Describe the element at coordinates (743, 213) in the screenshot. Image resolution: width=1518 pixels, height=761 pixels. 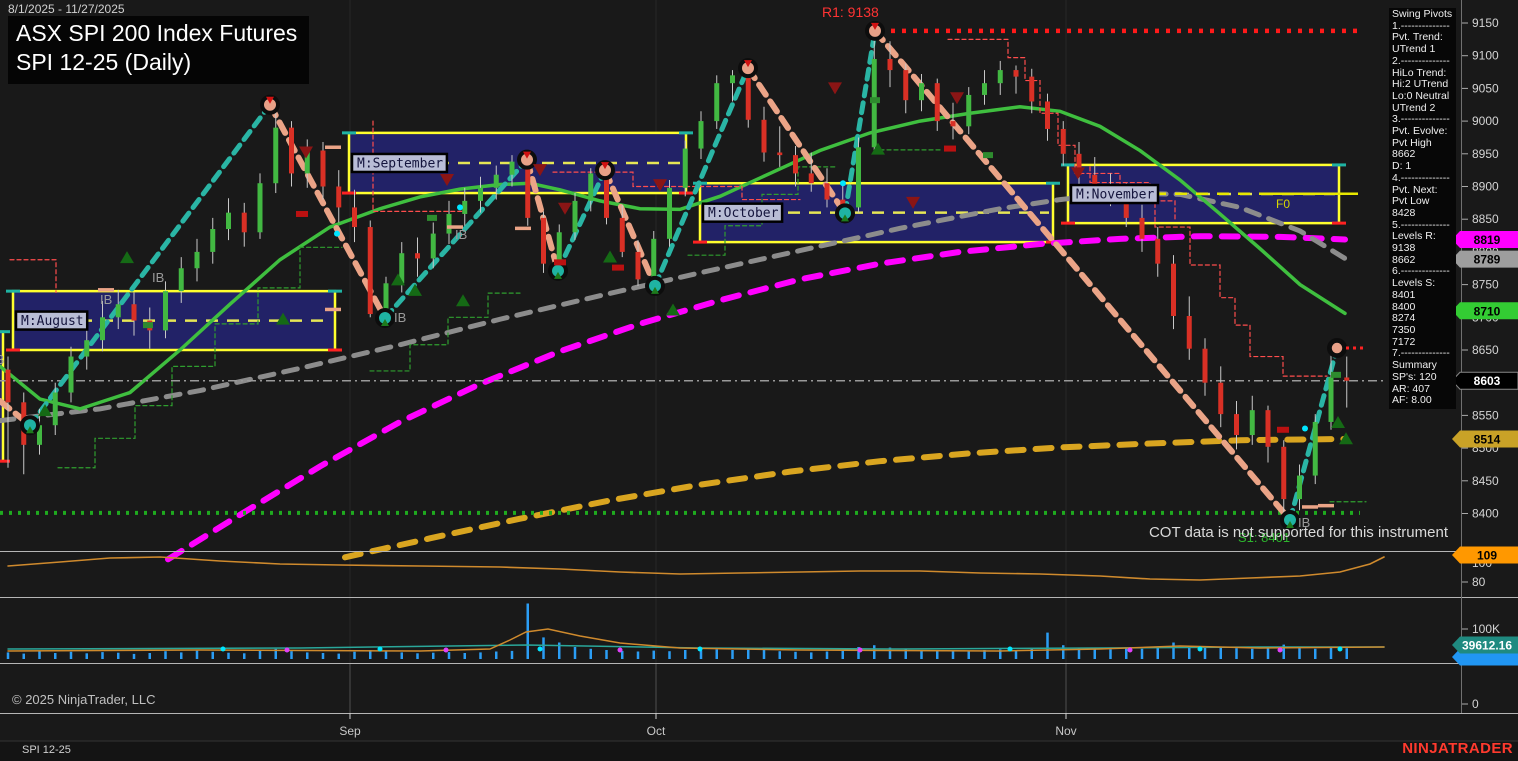
I see `svg-text: M:October` at that location.